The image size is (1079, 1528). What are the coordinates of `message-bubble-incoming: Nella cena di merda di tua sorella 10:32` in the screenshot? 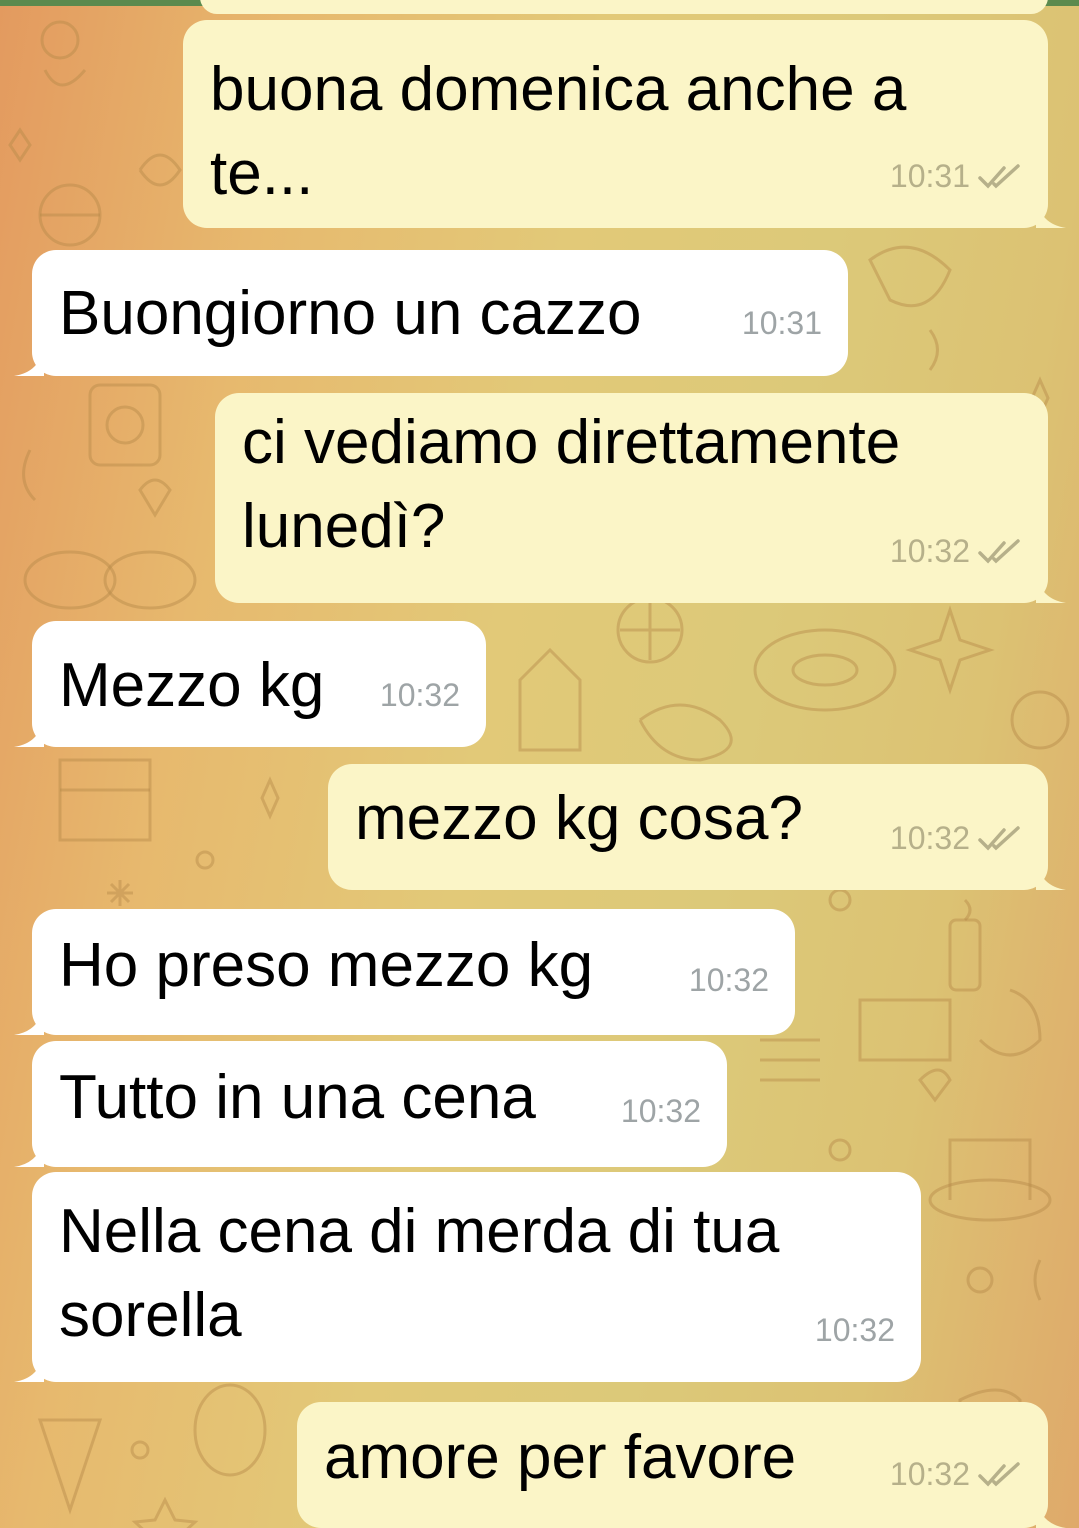 It's located at (467, 1277).